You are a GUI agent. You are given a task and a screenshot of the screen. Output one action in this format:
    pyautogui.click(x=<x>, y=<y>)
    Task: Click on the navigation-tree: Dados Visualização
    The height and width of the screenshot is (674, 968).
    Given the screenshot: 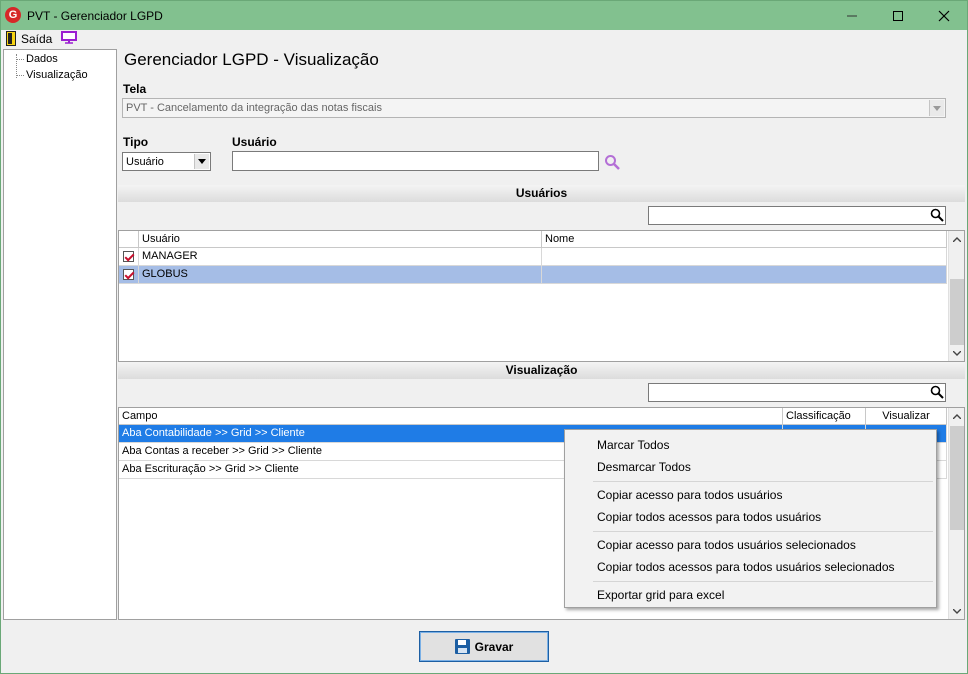 What is the action you would take?
    pyautogui.click(x=60, y=334)
    